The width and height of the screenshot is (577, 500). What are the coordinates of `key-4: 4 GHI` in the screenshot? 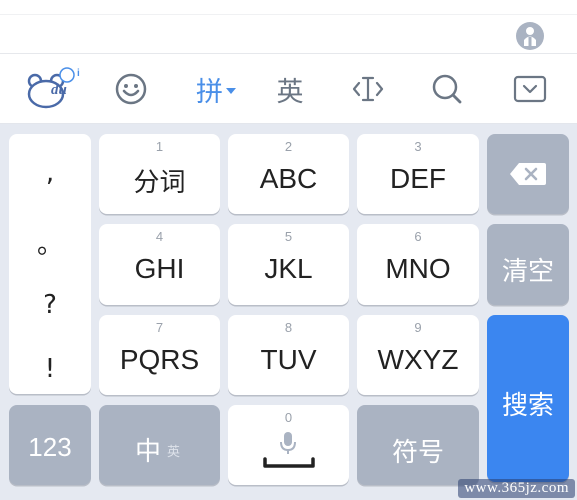 It's located at (159, 264).